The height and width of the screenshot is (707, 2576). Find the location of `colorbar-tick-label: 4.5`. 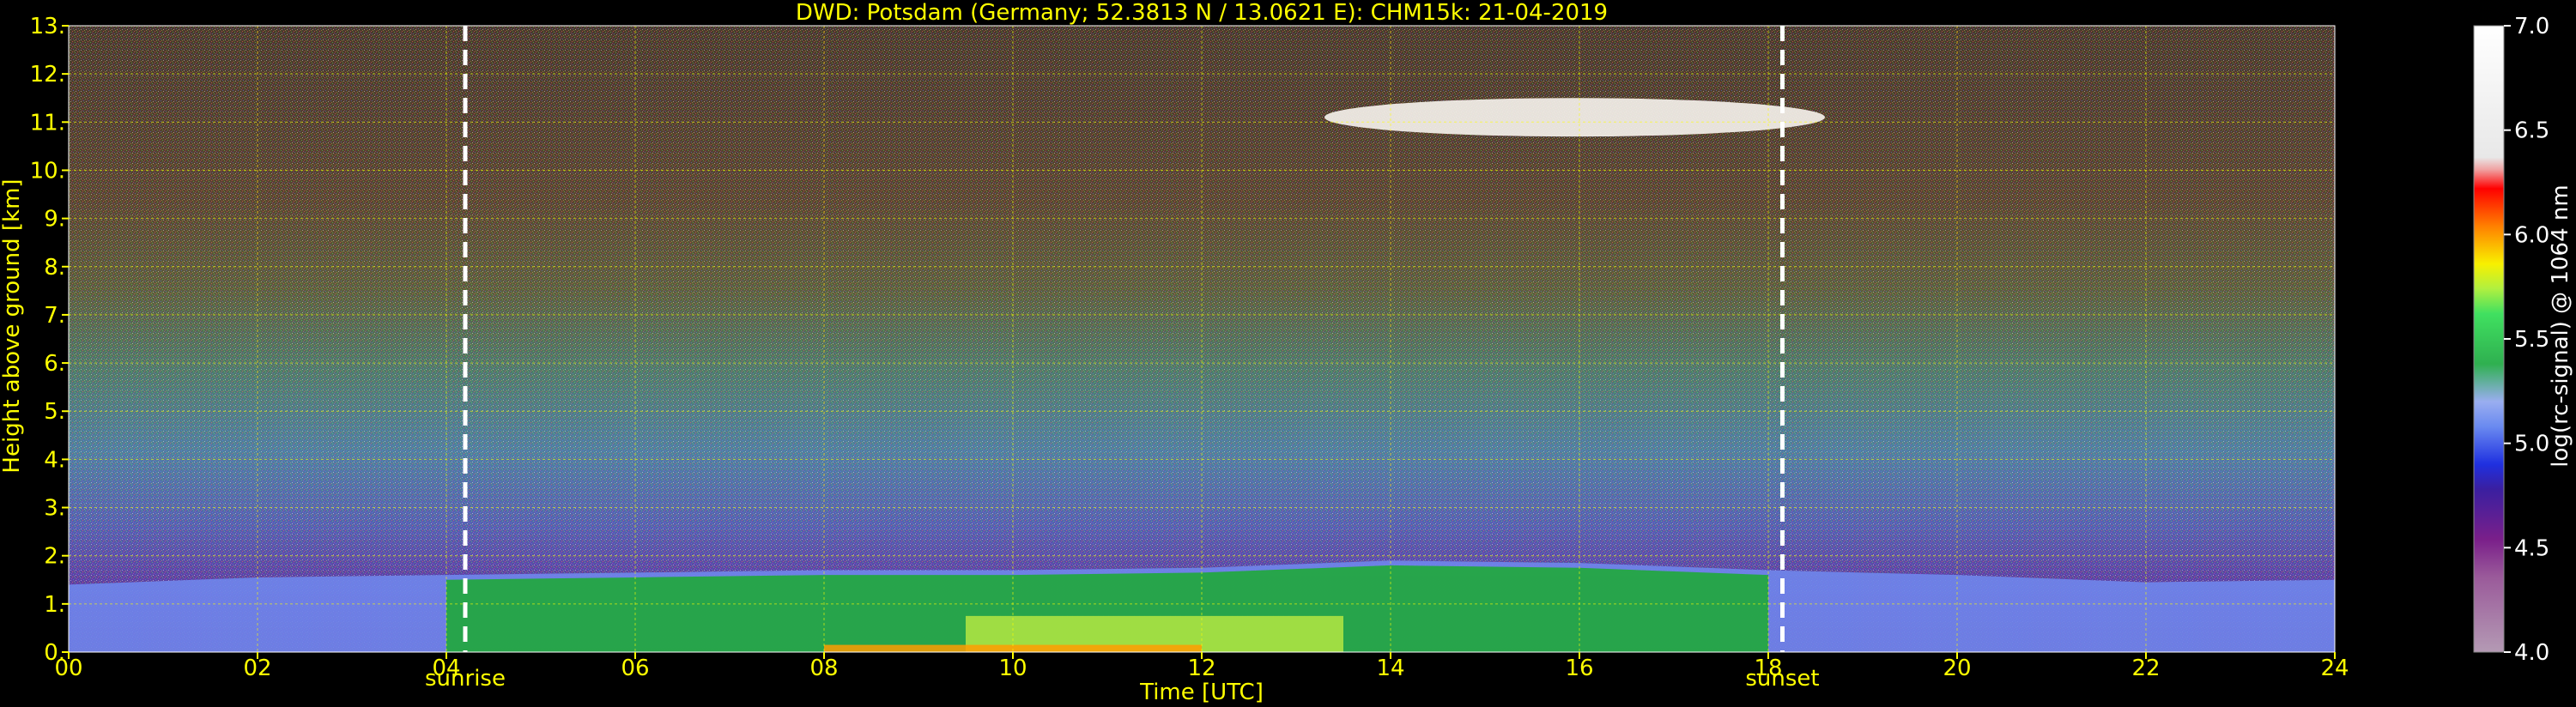

colorbar-tick-label: 4.5 is located at coordinates (2531, 548).